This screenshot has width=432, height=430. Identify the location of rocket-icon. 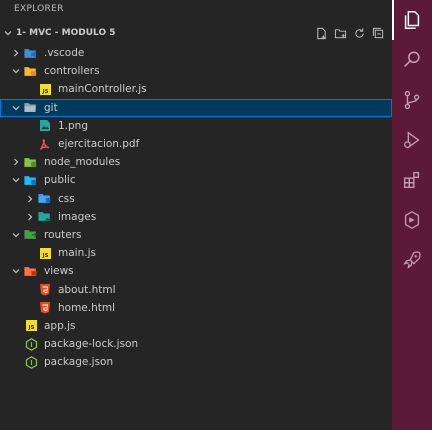
(412, 260).